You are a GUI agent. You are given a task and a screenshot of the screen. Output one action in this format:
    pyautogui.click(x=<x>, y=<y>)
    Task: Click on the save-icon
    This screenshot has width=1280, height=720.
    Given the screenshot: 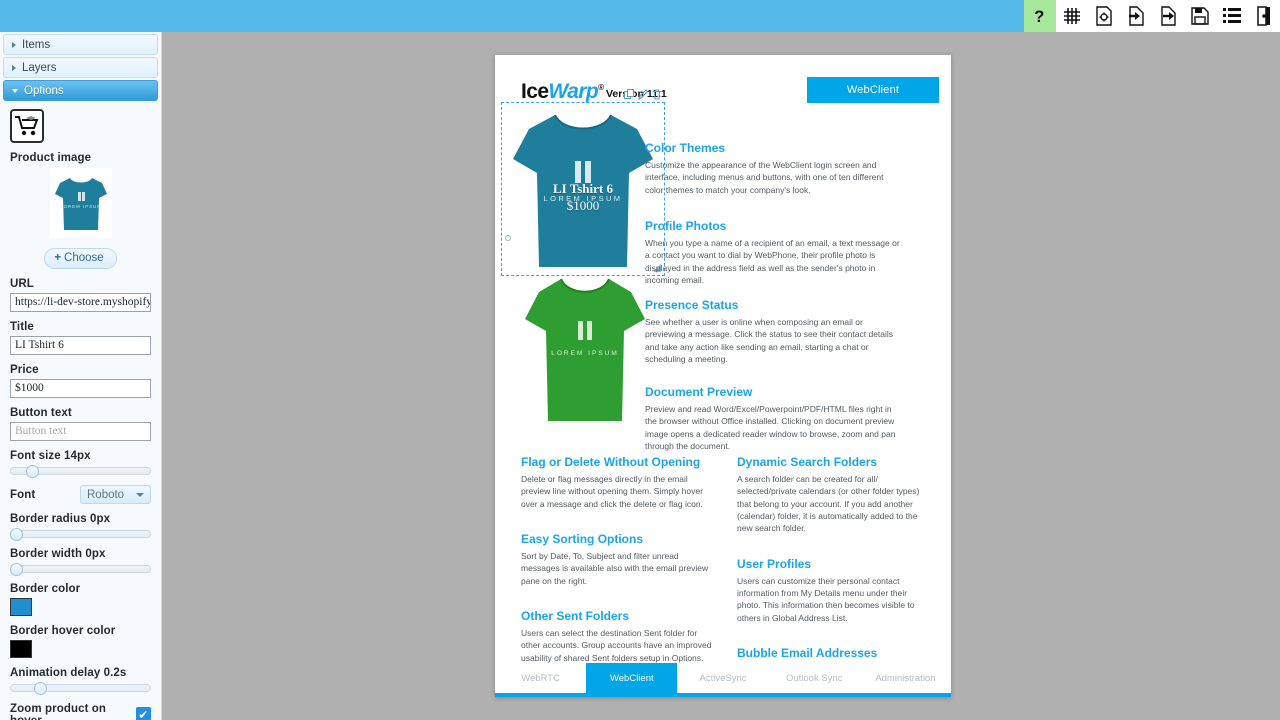 What is the action you would take?
    pyautogui.click(x=1200, y=16)
    